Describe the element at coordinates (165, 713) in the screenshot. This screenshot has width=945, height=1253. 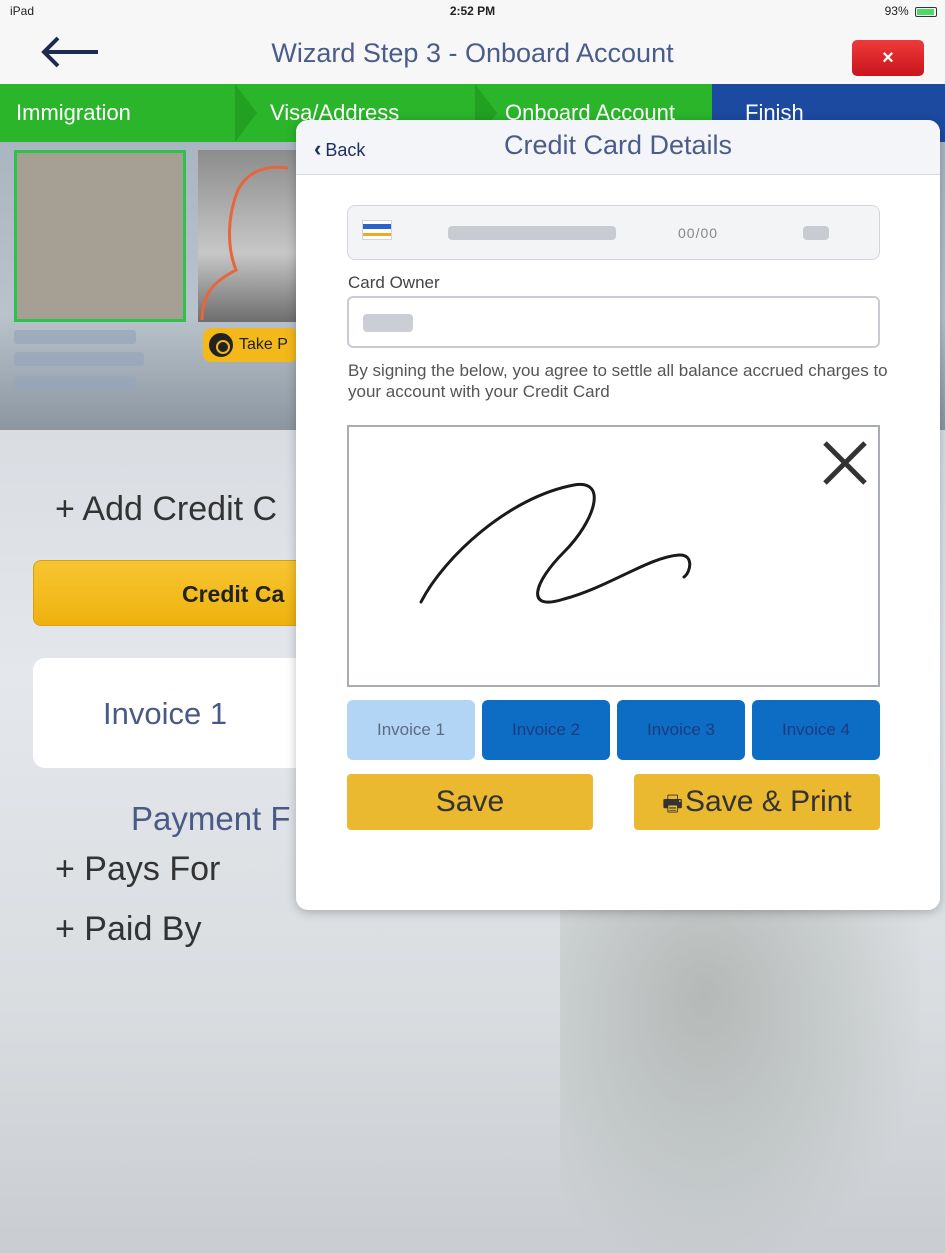
I see `invoice-card-label: Invoice 1` at that location.